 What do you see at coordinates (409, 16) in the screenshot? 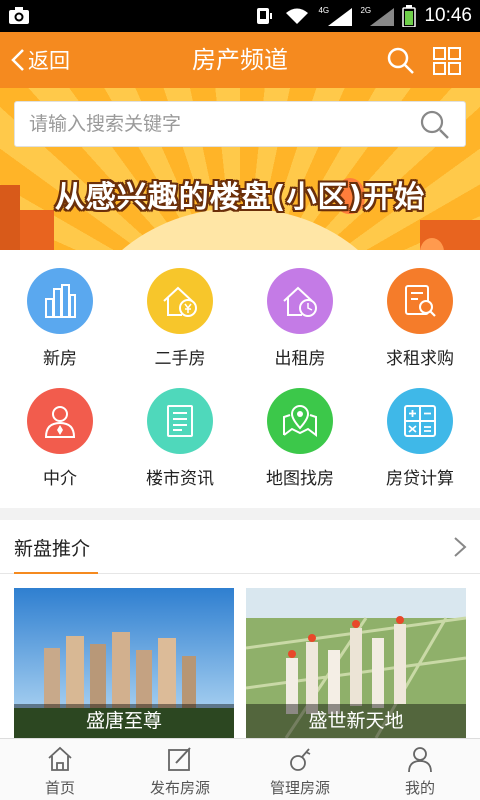
I see `battery-icon` at bounding box center [409, 16].